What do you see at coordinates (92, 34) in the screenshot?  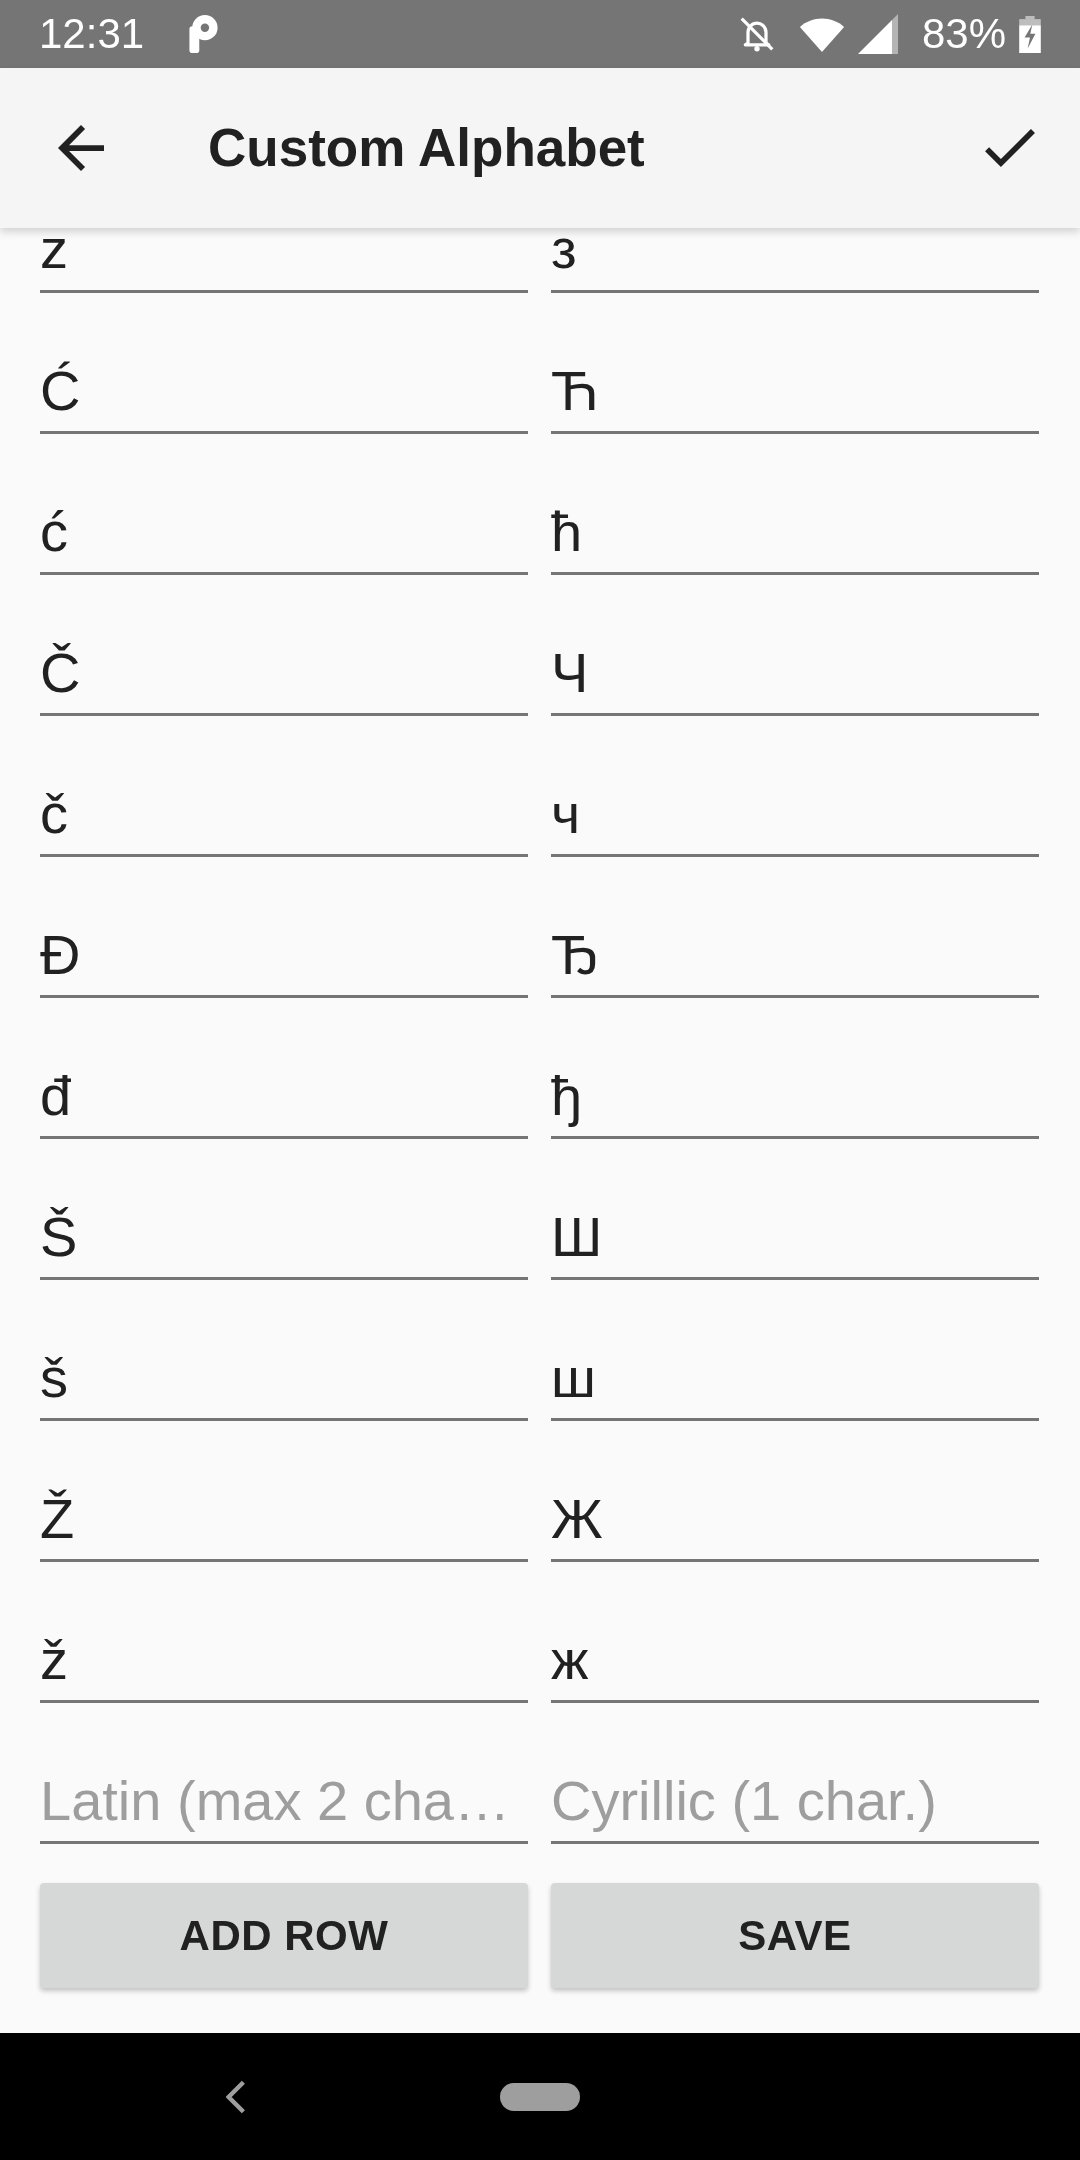 I see `status-time: 12:31` at bounding box center [92, 34].